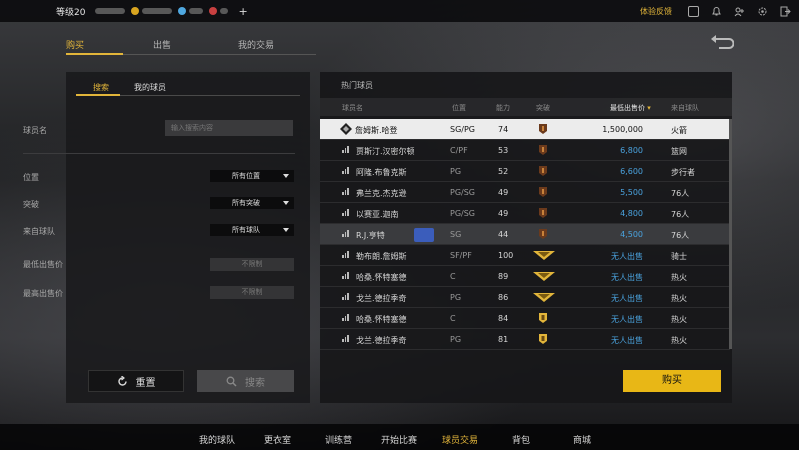 Image resolution: width=799 pixels, height=450 pixels. I want to click on portrait-icon, so click(693, 11).